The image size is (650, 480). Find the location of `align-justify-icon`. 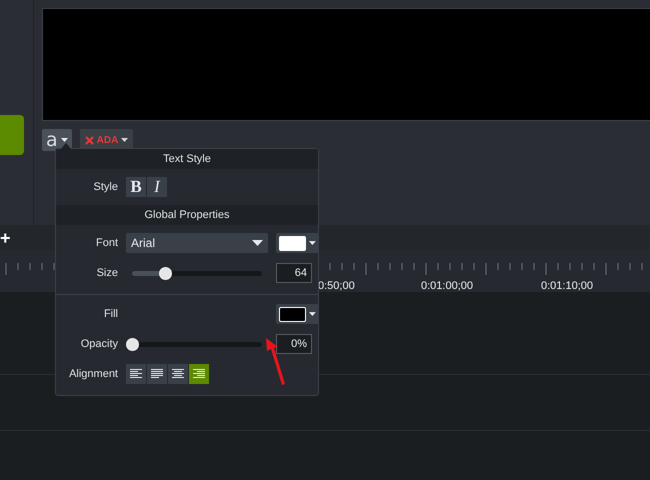

align-justify-icon is located at coordinates (157, 374).